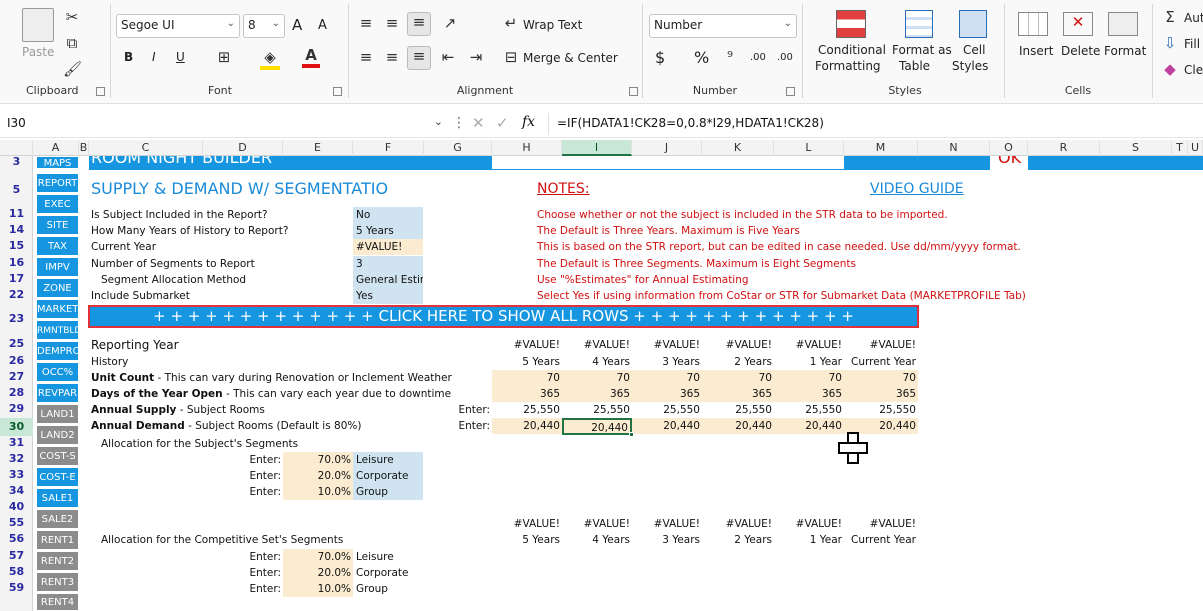 The height and width of the screenshot is (611, 1203). Describe the element at coordinates (57, 498) in the screenshot. I see `nav-sale1-button: SALE1` at that location.